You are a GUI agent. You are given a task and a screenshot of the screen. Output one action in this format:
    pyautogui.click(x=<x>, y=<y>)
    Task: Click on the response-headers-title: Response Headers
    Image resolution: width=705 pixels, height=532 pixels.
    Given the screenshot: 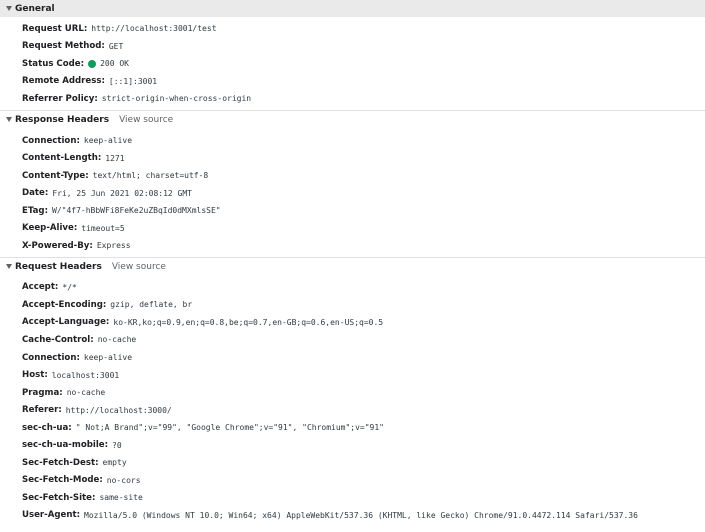 What is the action you would take?
    pyautogui.click(x=62, y=119)
    